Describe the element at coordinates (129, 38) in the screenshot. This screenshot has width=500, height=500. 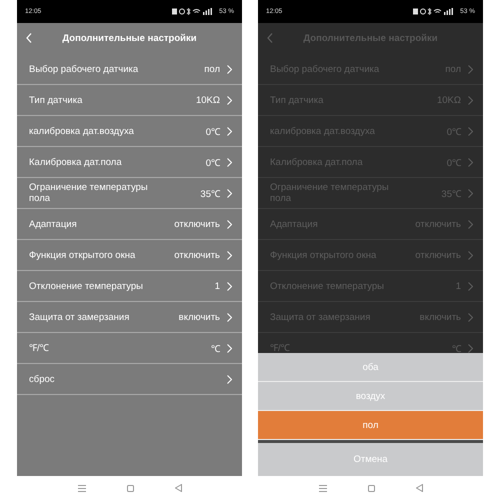
I see `screen-title: Дополнительные настройки` at that location.